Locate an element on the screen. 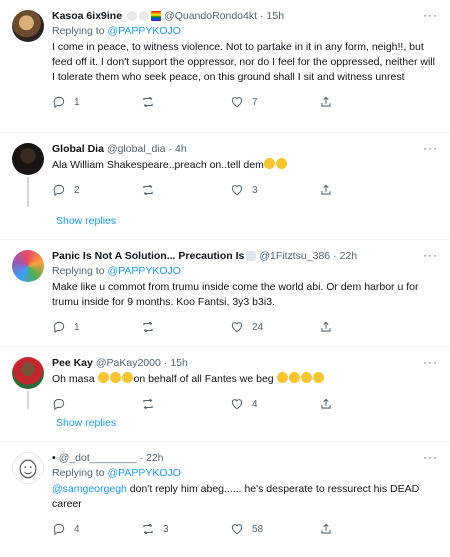 This screenshot has height=557, width=450. like-count: 4 is located at coordinates (255, 404).